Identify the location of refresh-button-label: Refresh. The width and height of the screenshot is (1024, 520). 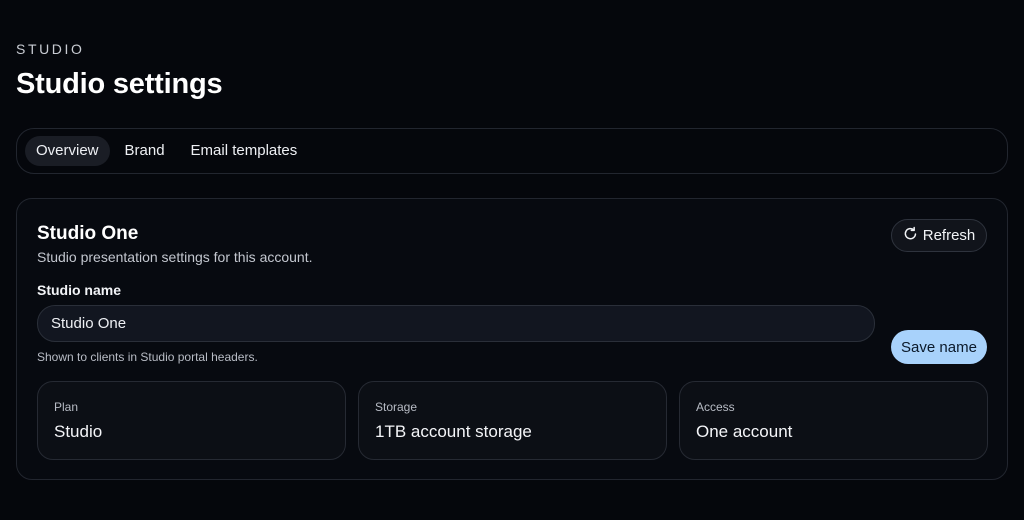
(949, 235).